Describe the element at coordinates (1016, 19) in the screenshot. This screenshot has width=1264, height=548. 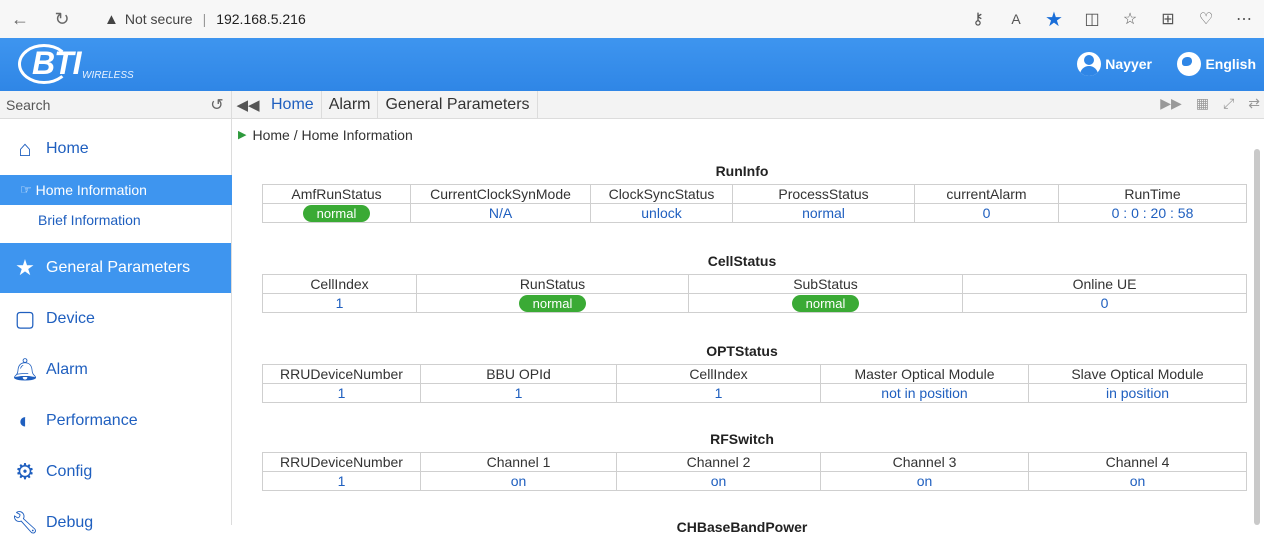
I see `read-aloud-icon: A` at that location.